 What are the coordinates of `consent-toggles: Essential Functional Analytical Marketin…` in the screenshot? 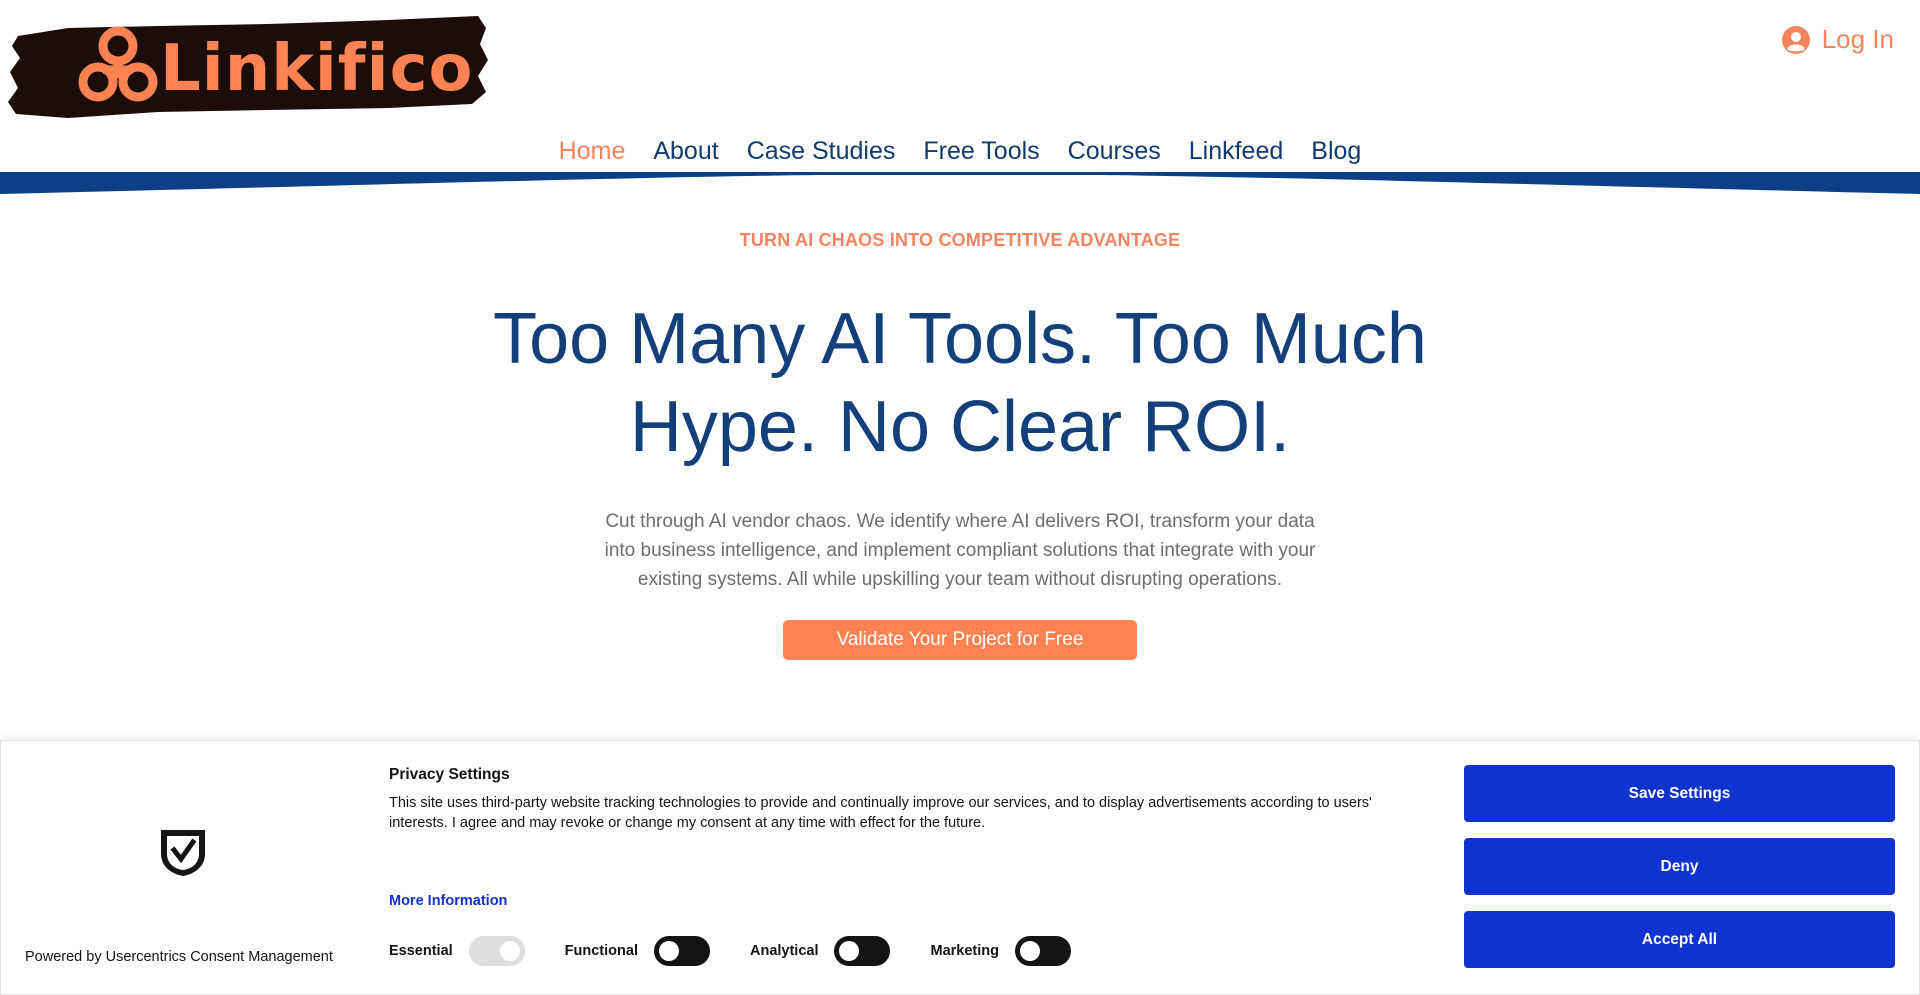 It's located at (750, 951).